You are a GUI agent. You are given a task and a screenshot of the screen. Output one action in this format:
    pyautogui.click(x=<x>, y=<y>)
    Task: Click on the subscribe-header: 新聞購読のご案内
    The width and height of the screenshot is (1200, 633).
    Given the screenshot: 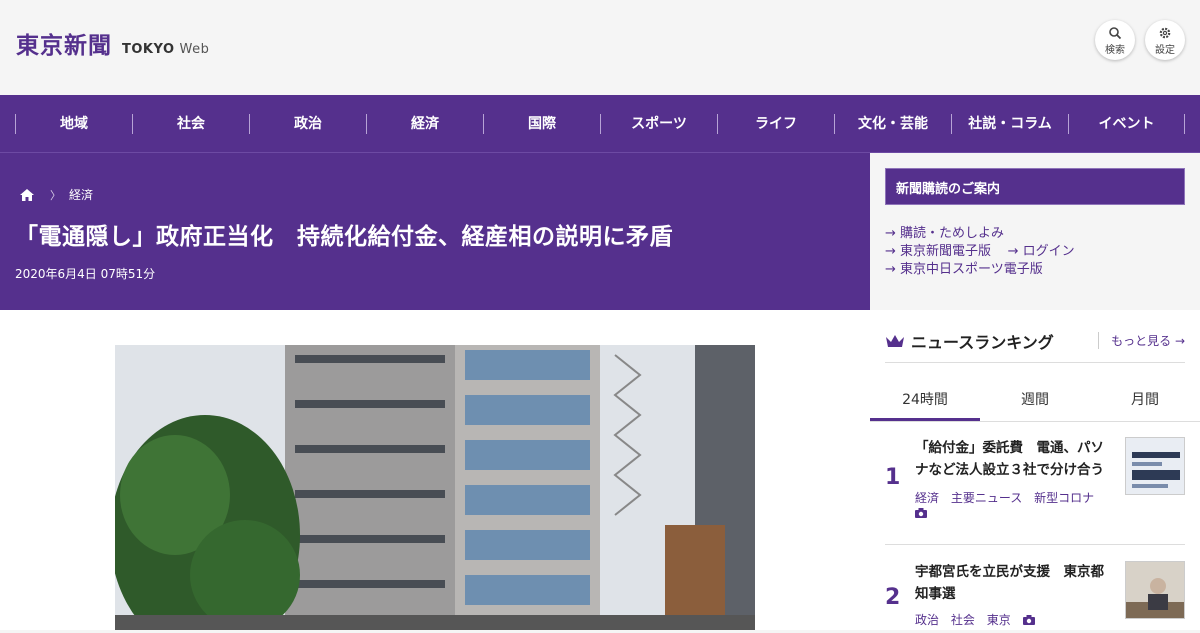 What is the action you would take?
    pyautogui.click(x=1035, y=186)
    